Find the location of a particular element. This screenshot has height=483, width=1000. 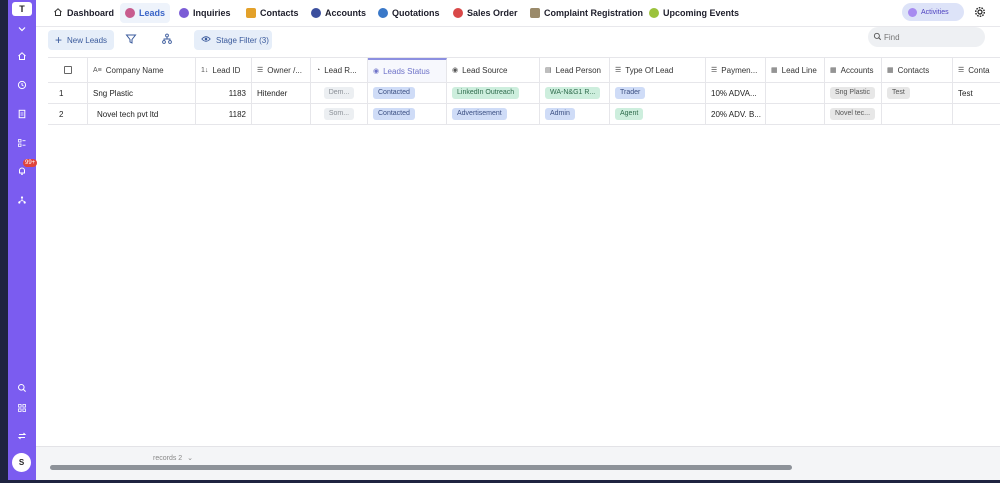

home-icon is located at coordinates (22, 56).